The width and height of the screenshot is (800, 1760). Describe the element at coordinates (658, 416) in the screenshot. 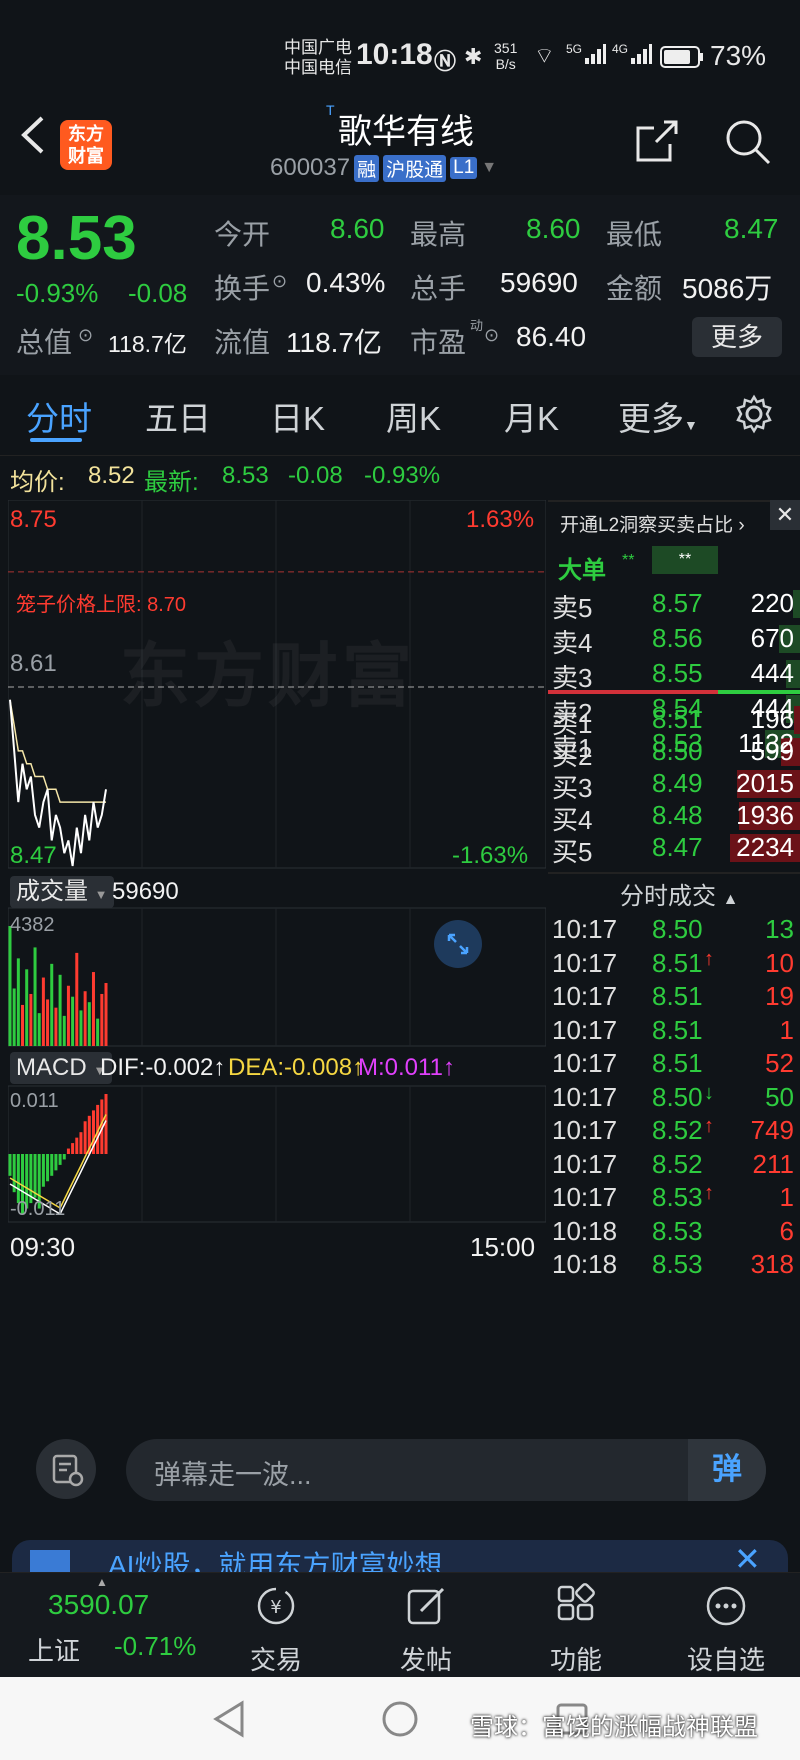

I see `tab-more: 更多▼` at that location.